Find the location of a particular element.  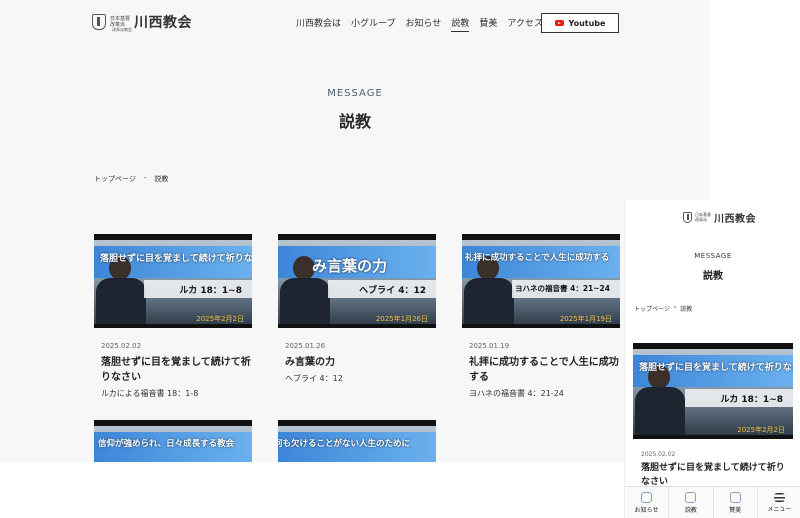

section-eyebrow: MESSAGE is located at coordinates (355, 93).